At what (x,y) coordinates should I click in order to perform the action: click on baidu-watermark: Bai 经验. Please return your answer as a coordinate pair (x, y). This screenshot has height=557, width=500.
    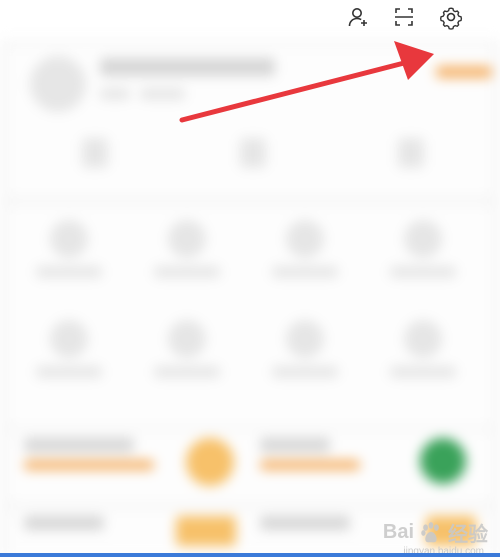
    Looking at the image, I should click on (435, 532).